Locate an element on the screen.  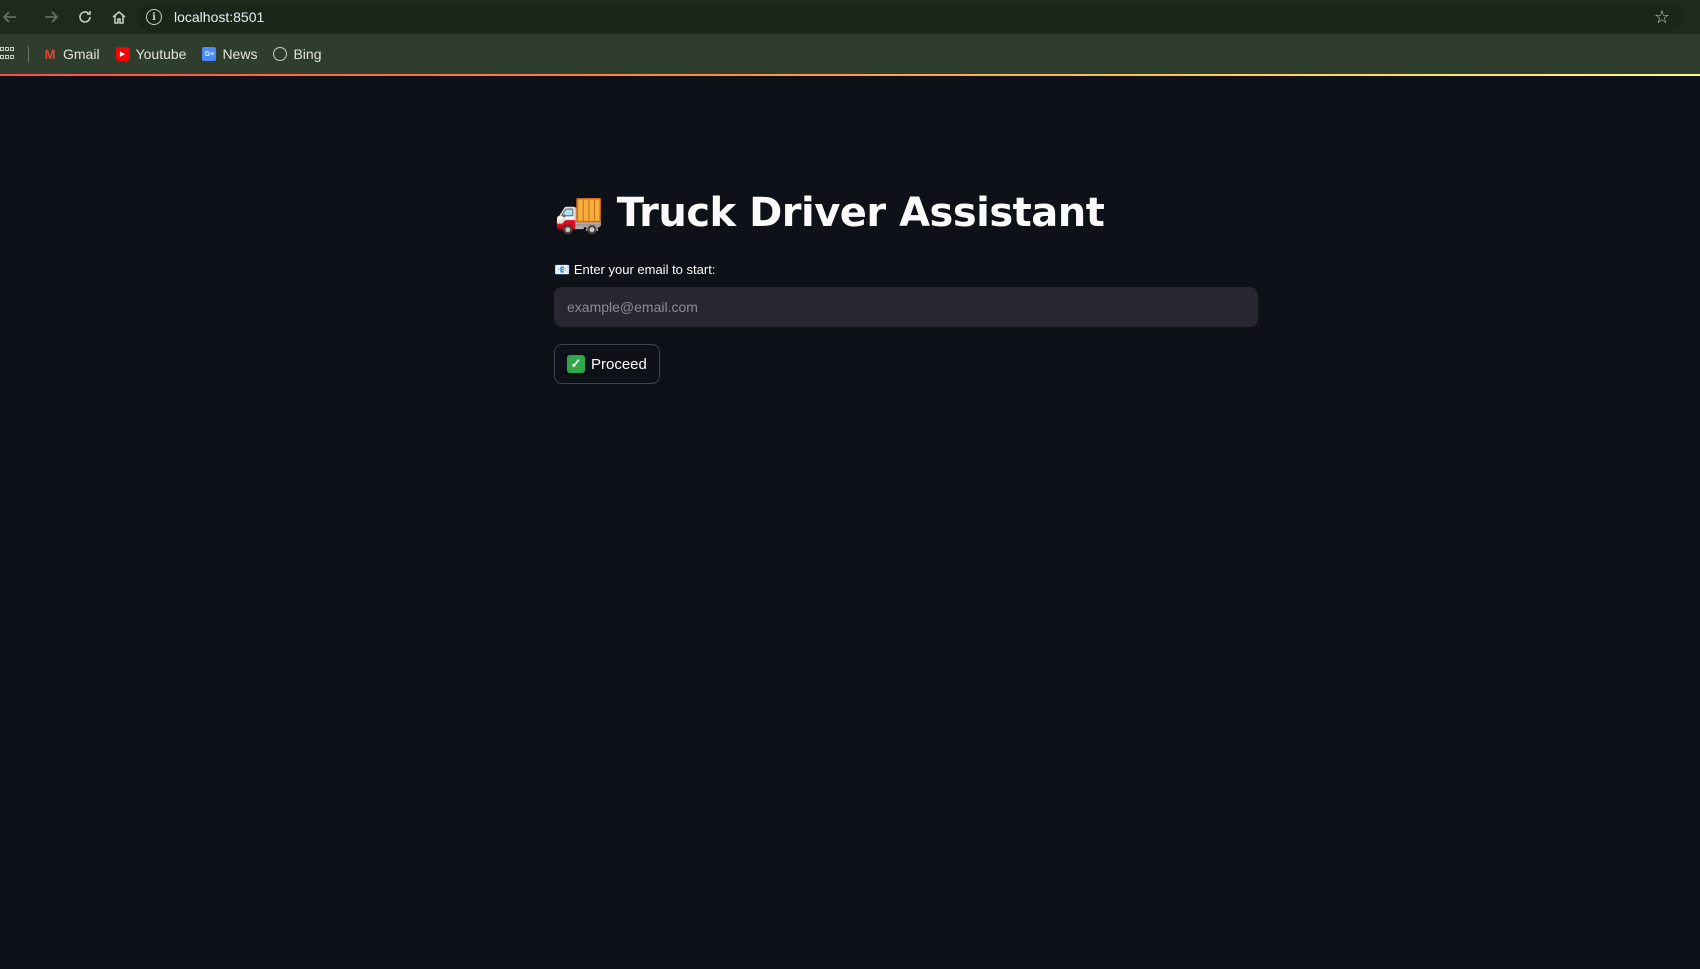
bookmark-label: Youtube is located at coordinates (161, 54).